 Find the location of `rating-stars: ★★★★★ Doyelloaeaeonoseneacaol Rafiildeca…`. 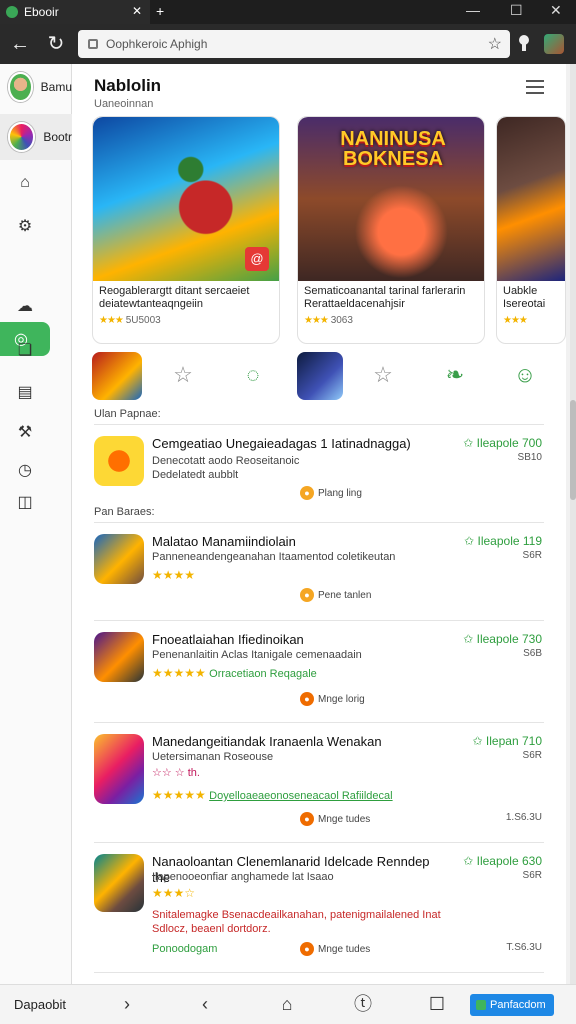

rating-stars: ★★★★★ Doyelloaeaeonoseneacaol Rafiildeca… is located at coordinates (272, 795).